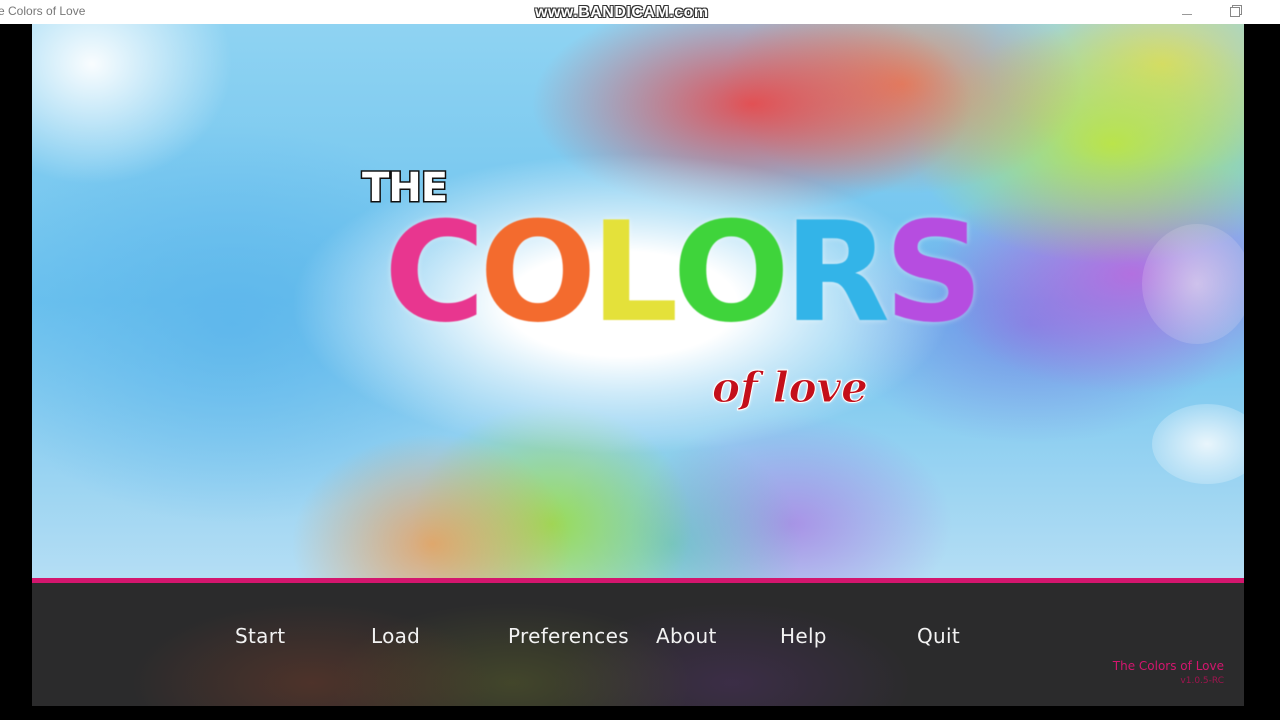 Image resolution: width=1280 pixels, height=720 pixels. Describe the element at coordinates (634, 272) in the screenshot. I see `logo-letter: L` at that location.